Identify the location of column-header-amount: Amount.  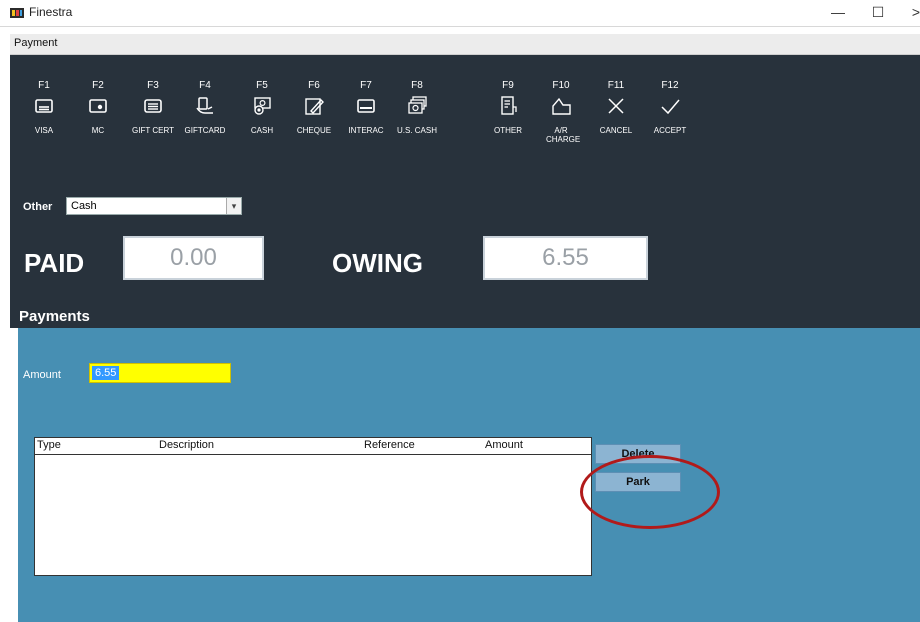
(504, 445).